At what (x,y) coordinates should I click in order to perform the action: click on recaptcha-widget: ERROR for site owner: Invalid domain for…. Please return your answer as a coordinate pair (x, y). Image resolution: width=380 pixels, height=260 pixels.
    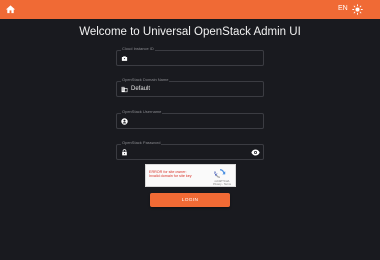
    Looking at the image, I should click on (190, 175).